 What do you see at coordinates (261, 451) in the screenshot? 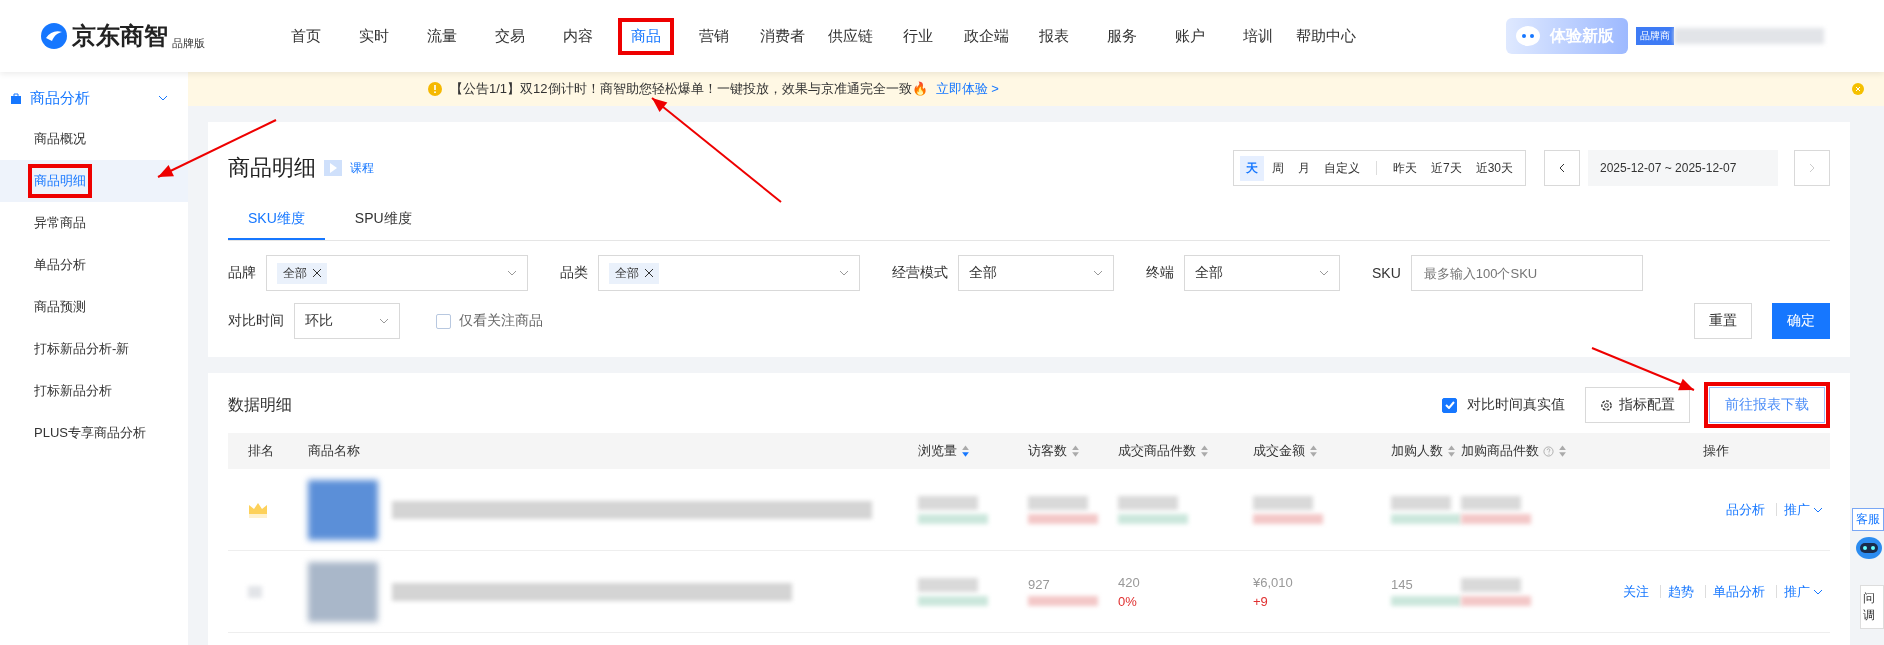
I see `column-header: 排名` at bounding box center [261, 451].